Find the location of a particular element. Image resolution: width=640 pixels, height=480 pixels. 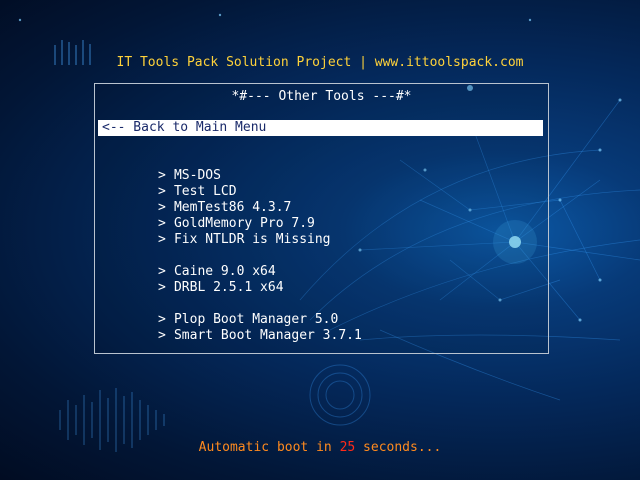

back-to-main-menu-item: <-- Back to Main Menu is located at coordinates (320, 128).